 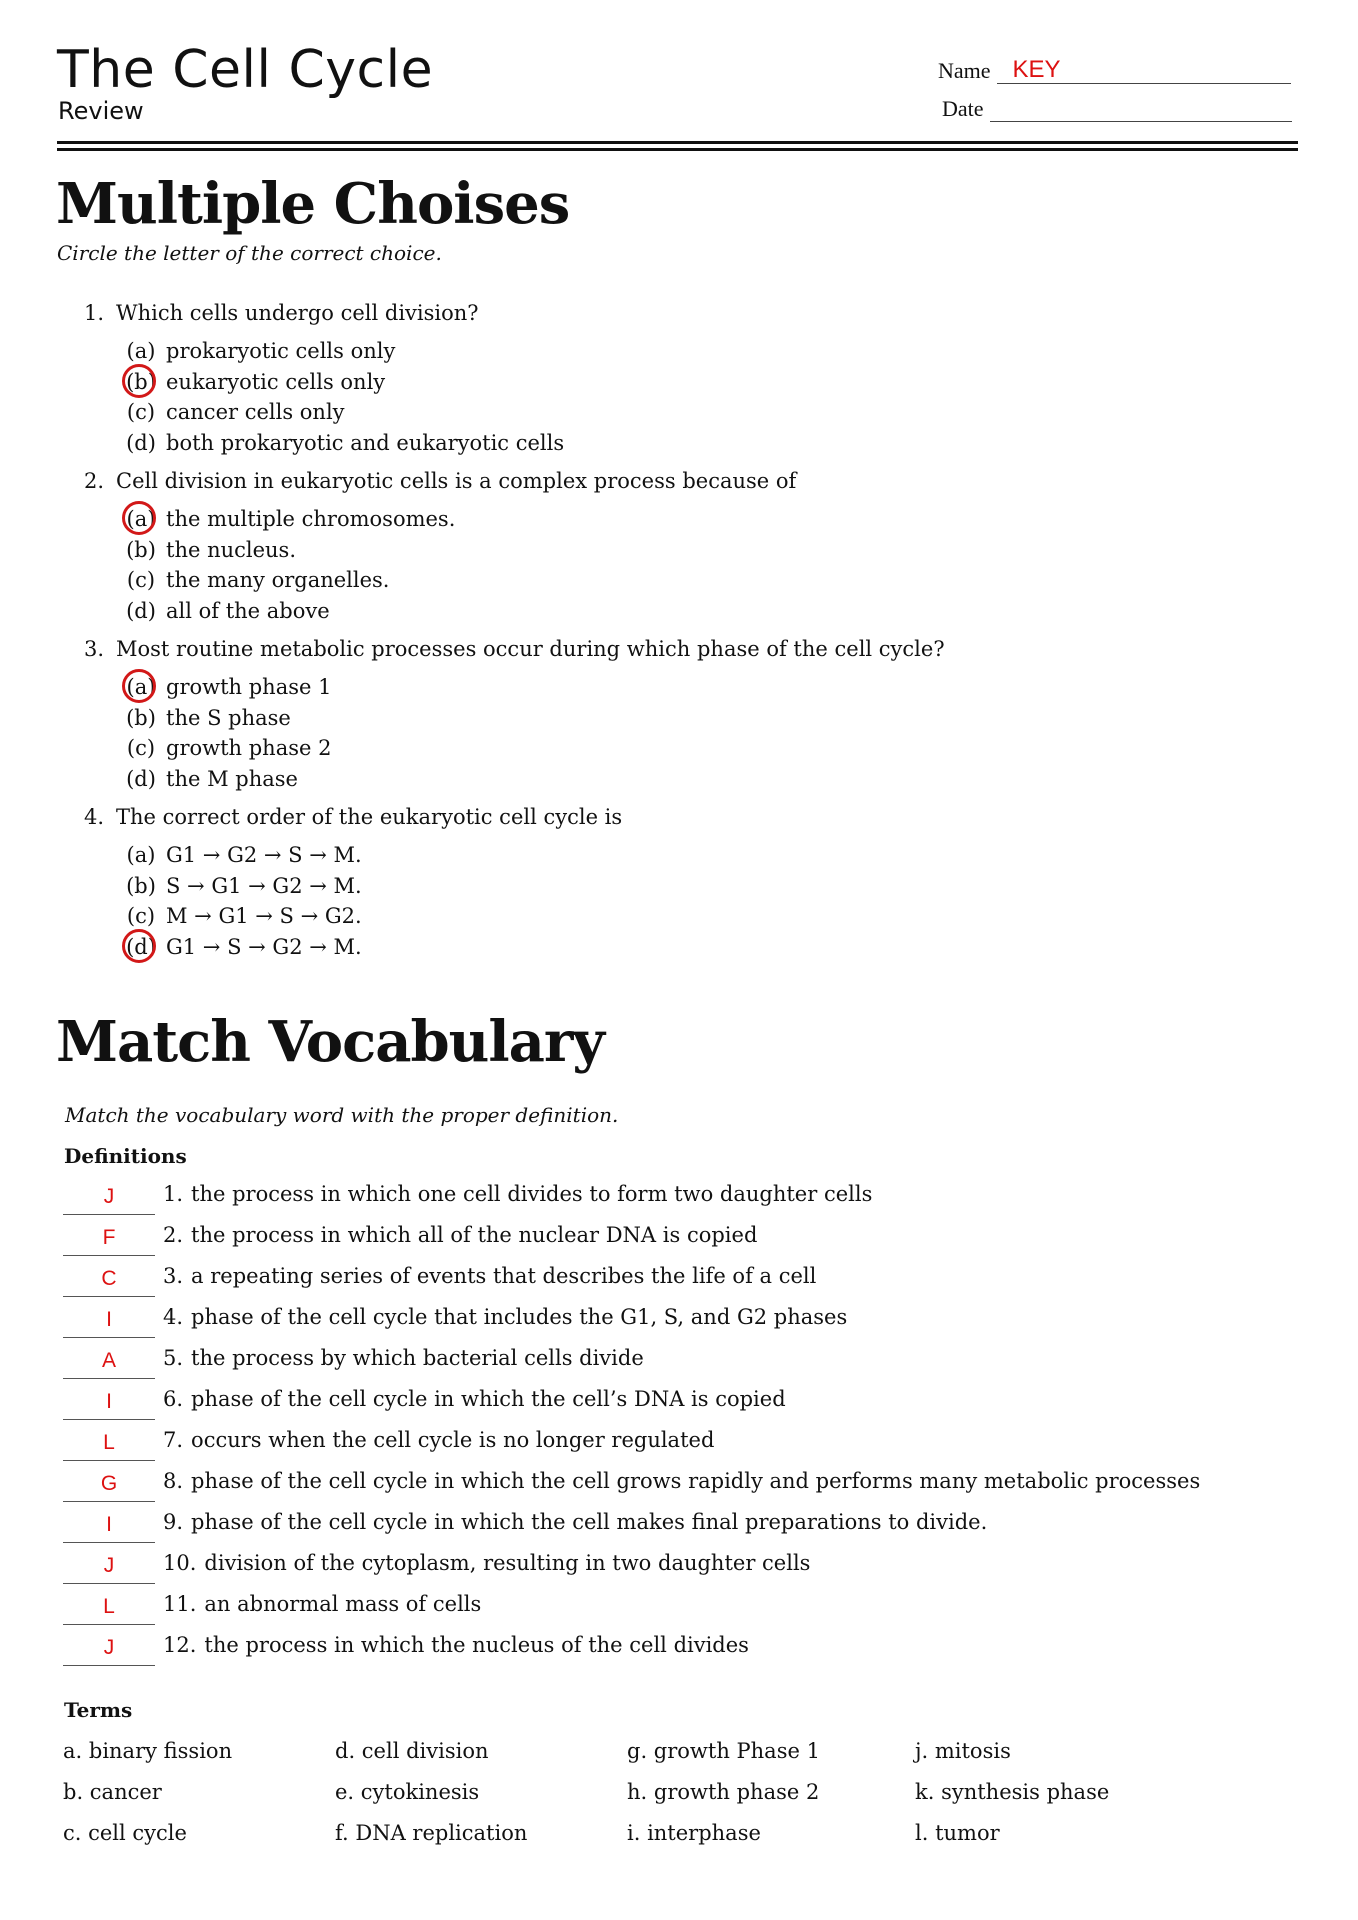 What do you see at coordinates (678, 686) in the screenshot?
I see `option-a: (a) growth phase 1` at bounding box center [678, 686].